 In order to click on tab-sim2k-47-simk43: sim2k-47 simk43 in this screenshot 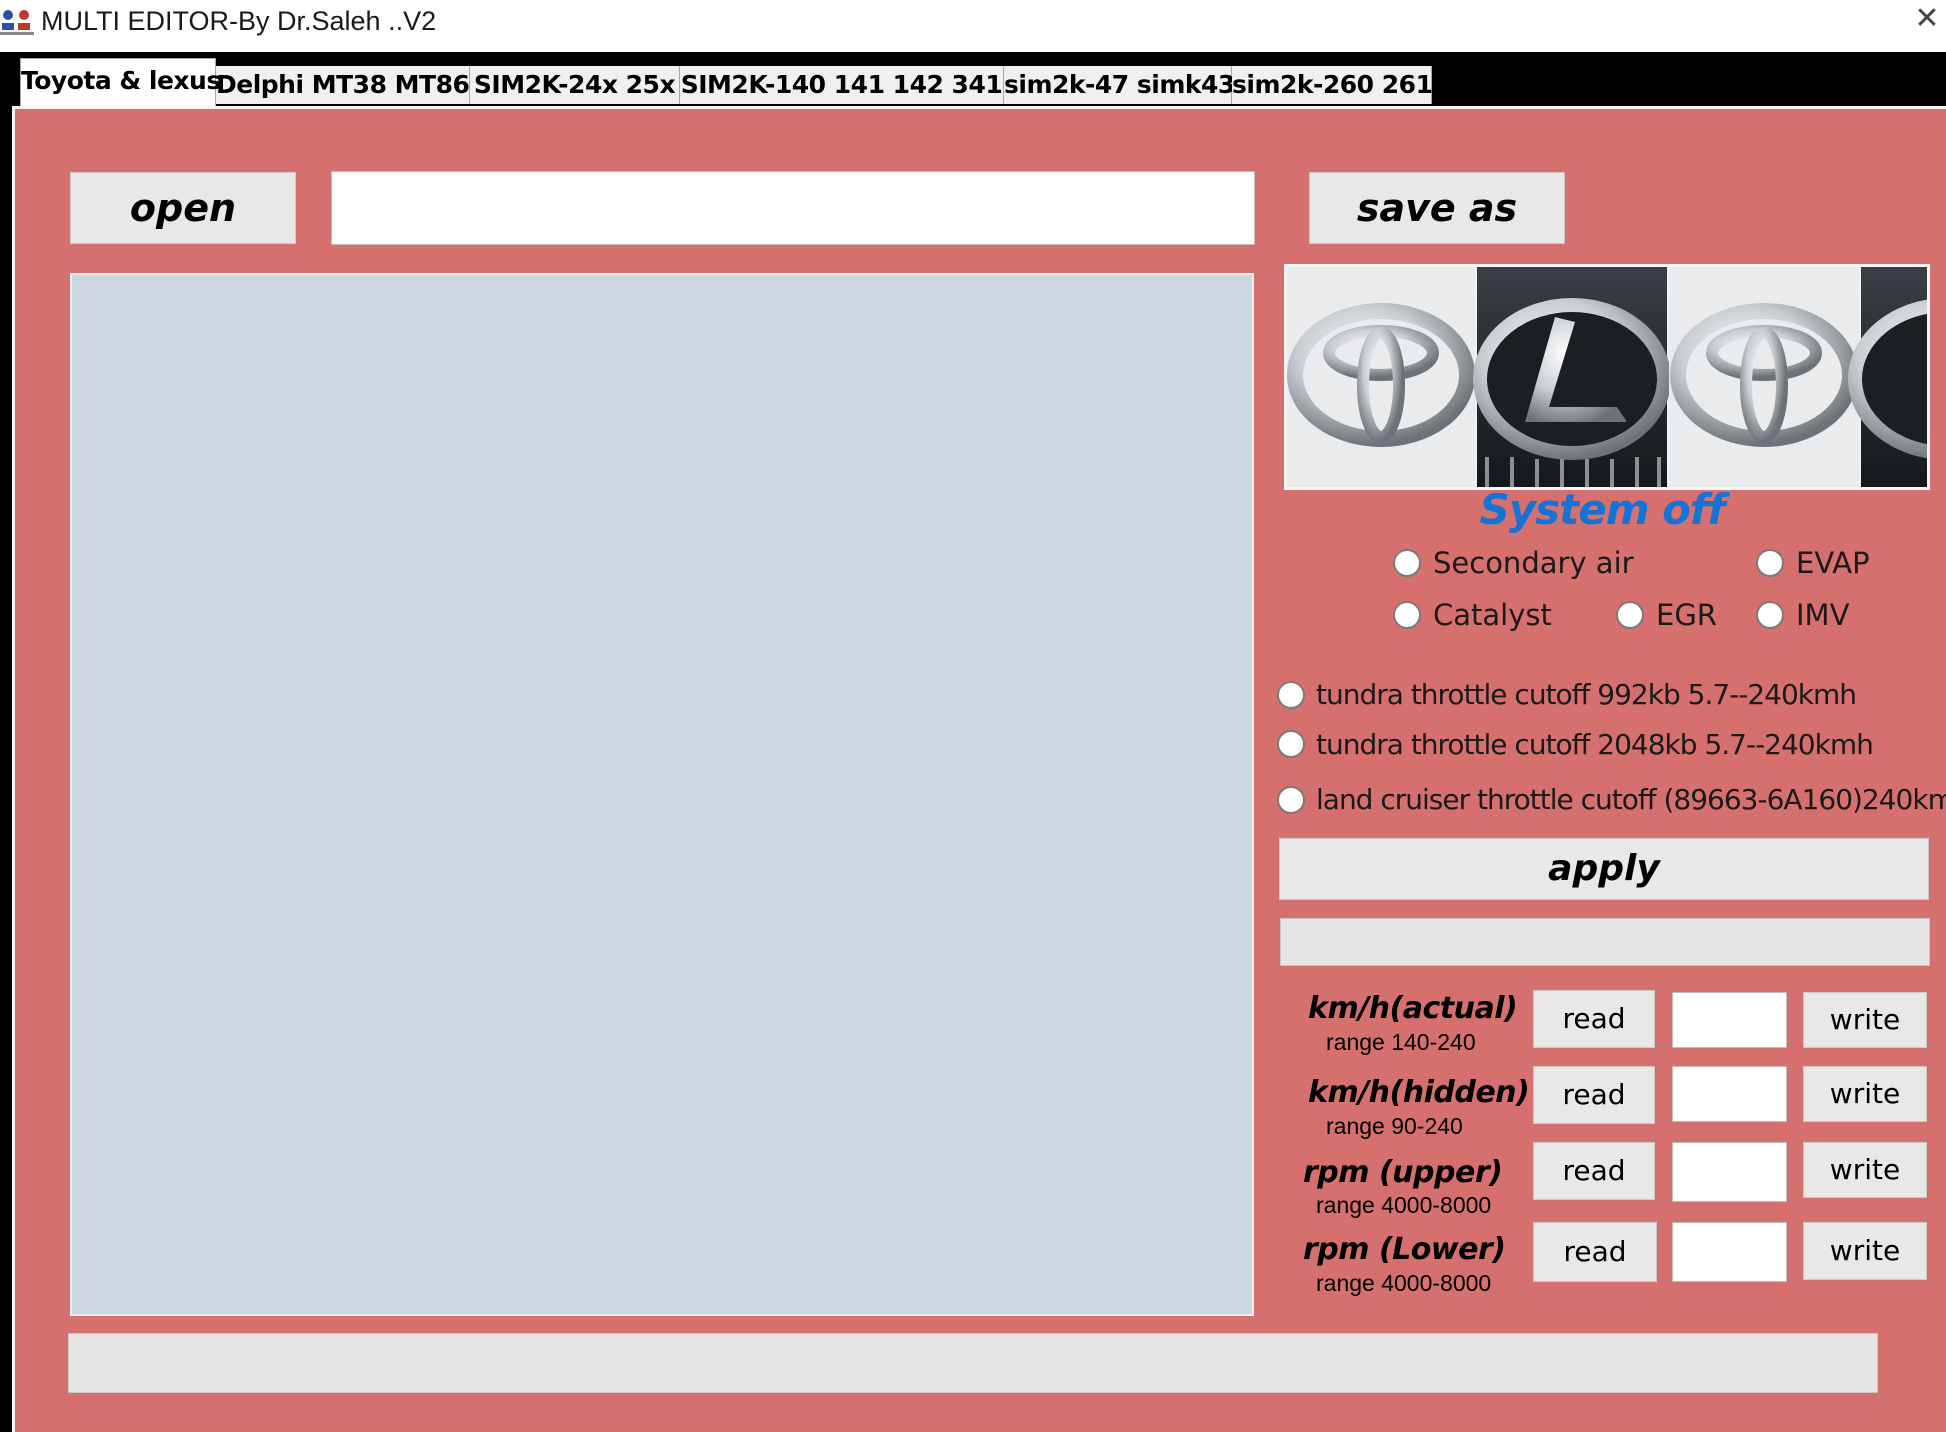, I will do `click(1119, 85)`.